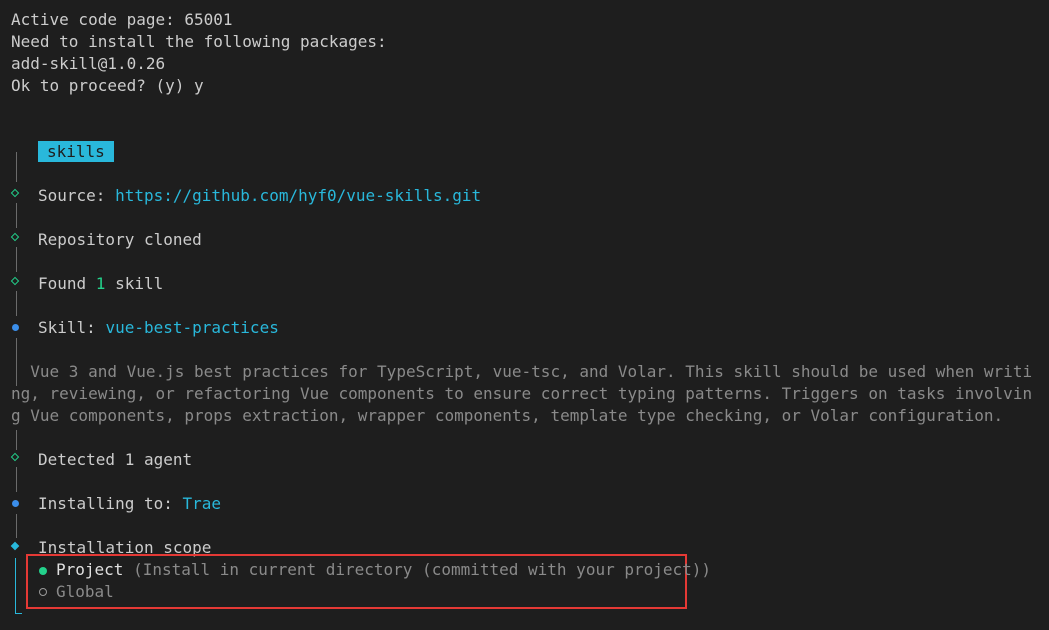 Image resolution: width=1049 pixels, height=630 pixels. Describe the element at coordinates (107, 85) in the screenshot. I see `terminal-line-proceed-prompt: Ok to proceed? (y) y` at that location.